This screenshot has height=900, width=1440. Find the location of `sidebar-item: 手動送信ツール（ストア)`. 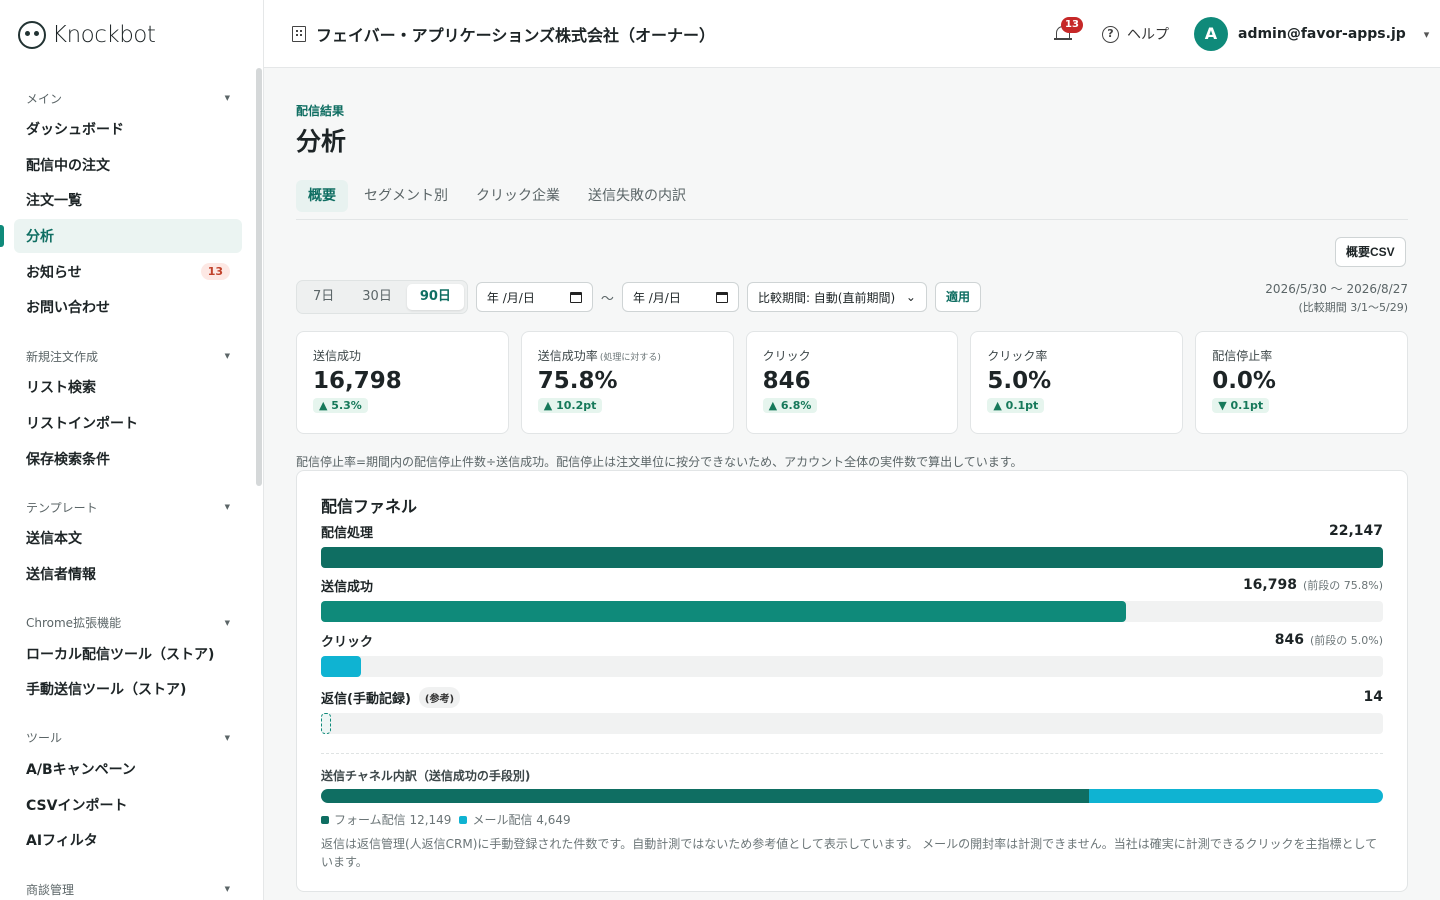

sidebar-item: 手動送信ツール（ストア) is located at coordinates (128, 689).